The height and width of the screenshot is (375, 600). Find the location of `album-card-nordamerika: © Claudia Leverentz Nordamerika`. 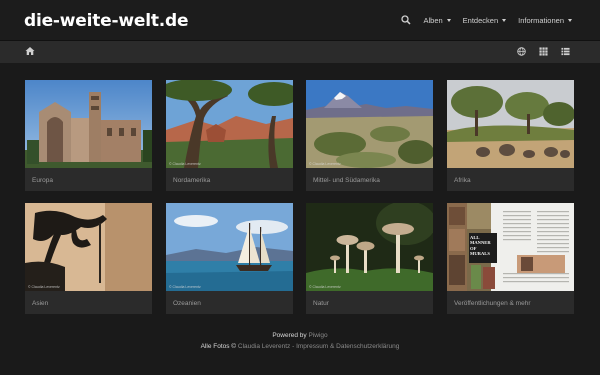

album-card-nordamerika: © Claudia Leverentz Nordamerika is located at coordinates (229, 135).